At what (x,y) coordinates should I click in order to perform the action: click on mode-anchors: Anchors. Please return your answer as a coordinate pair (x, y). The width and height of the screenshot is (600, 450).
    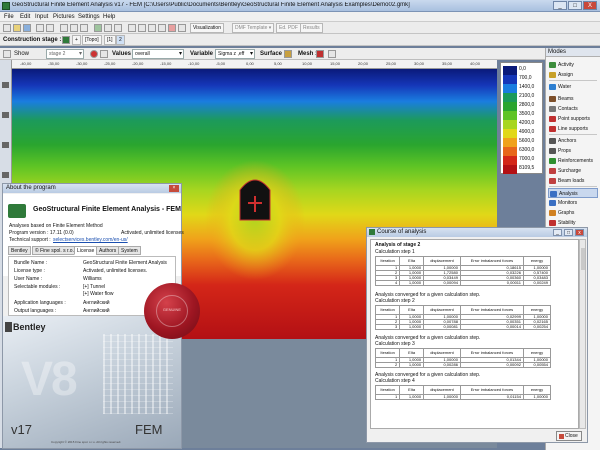
    Looking at the image, I should click on (573, 141).